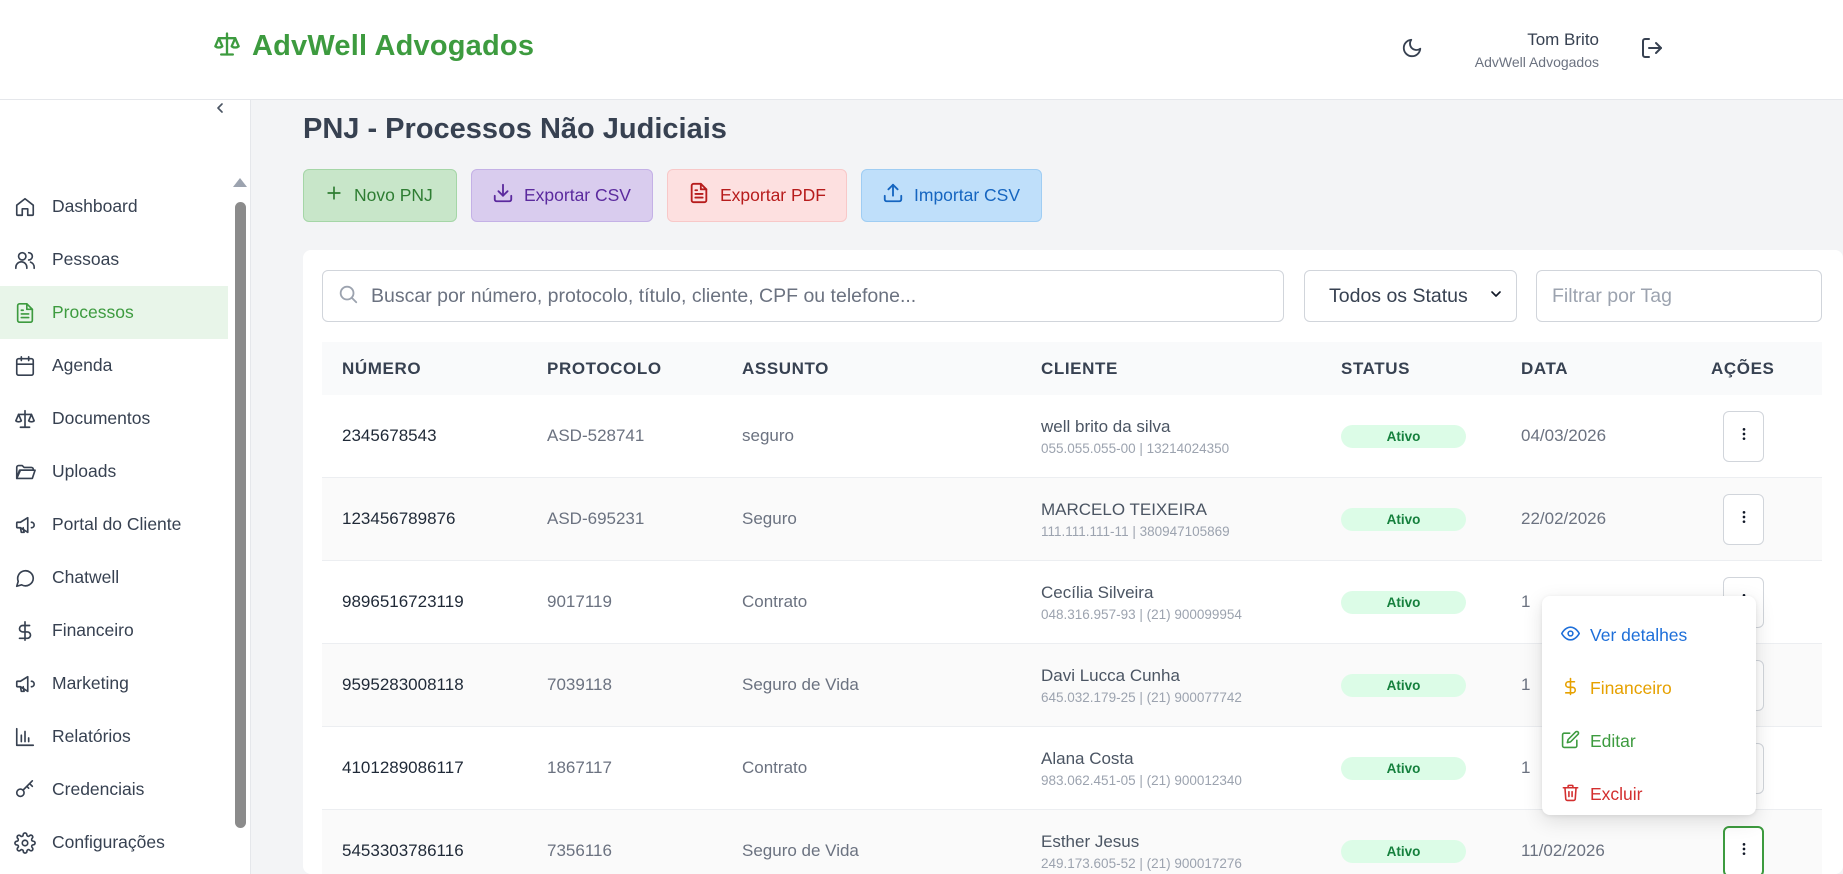 Image resolution: width=1843 pixels, height=874 pixels. What do you see at coordinates (117, 524) in the screenshot?
I see `sidebar-item-label: Portal do Cliente` at bounding box center [117, 524].